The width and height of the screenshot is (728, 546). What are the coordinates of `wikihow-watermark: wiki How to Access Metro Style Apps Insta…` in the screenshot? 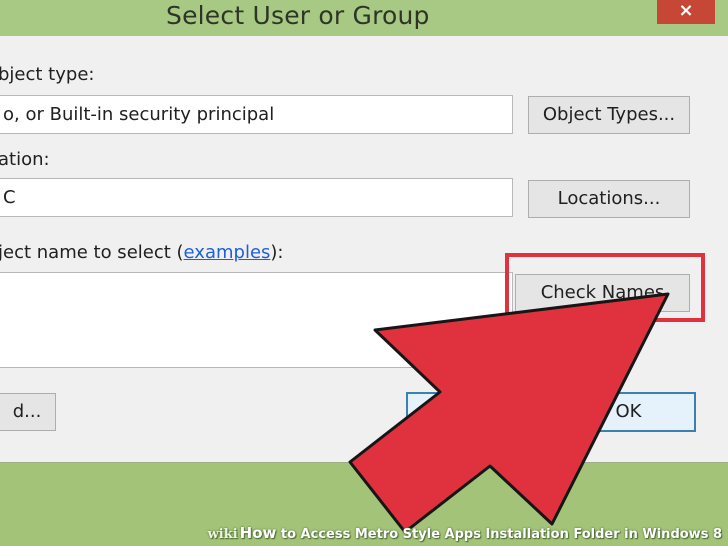 It's located at (465, 533).